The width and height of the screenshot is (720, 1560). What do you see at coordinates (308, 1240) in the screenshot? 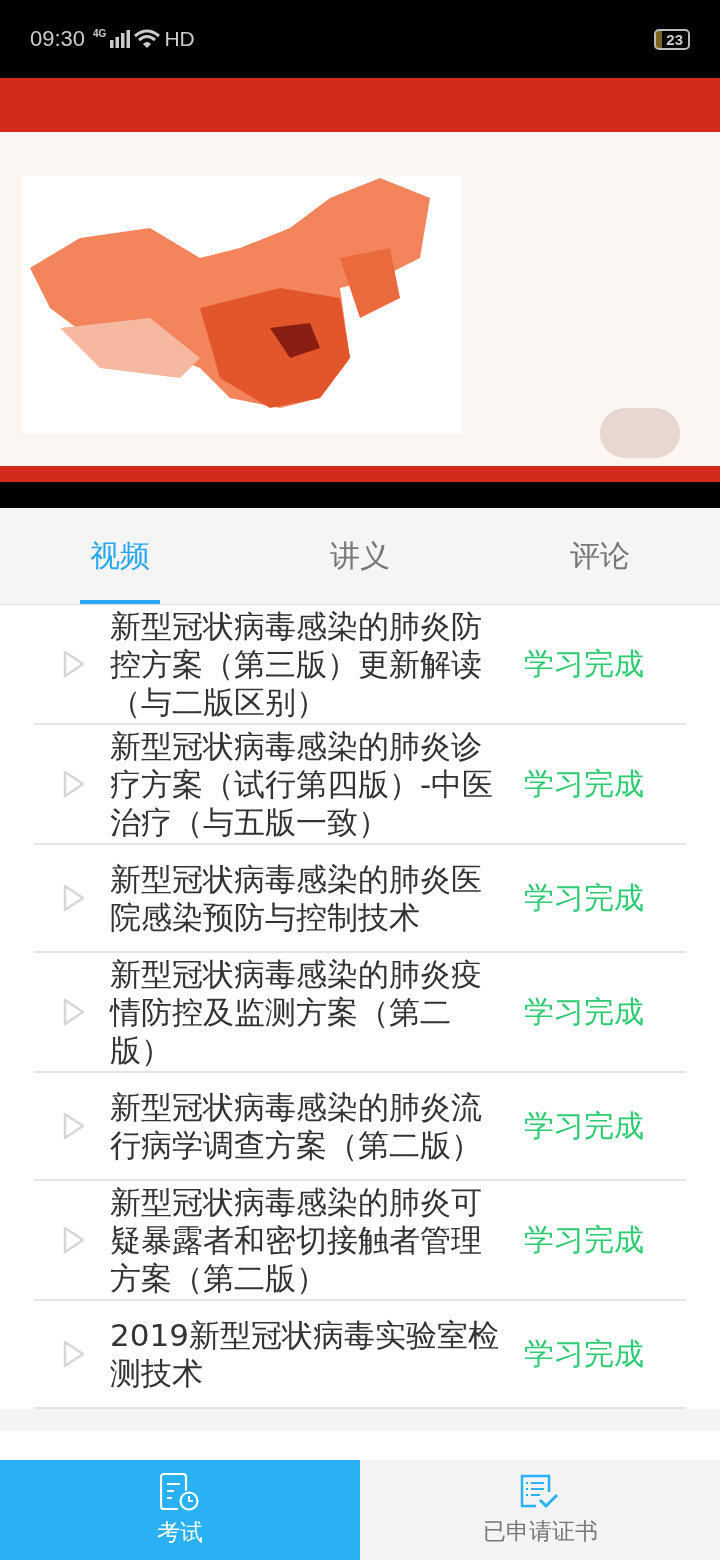
I see `lesson-title: 新型冠状病毒感染的肺炎可疑暴露者和密切接触者管理方案（第二版）` at bounding box center [308, 1240].